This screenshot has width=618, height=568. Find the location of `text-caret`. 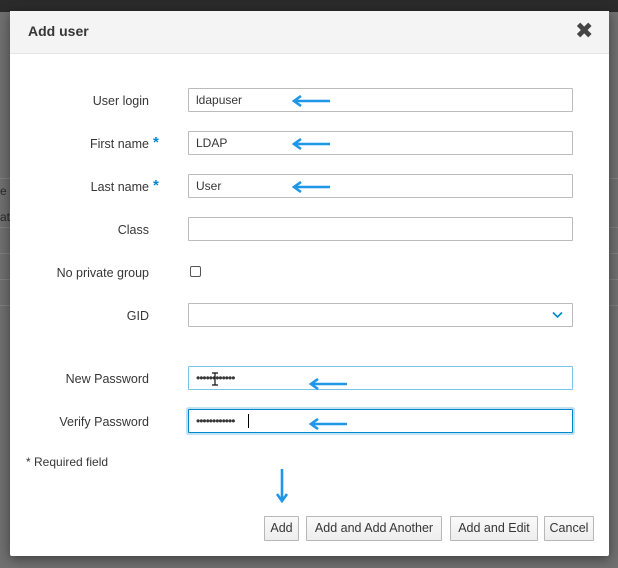

text-caret is located at coordinates (248, 421).